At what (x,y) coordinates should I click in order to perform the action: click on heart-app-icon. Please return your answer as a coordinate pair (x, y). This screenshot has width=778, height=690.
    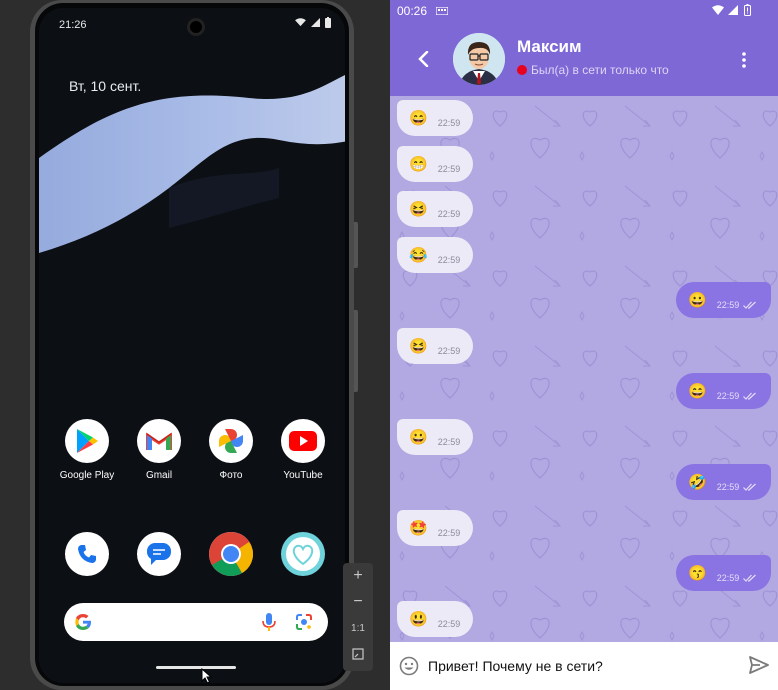
    Looking at the image, I should click on (303, 554).